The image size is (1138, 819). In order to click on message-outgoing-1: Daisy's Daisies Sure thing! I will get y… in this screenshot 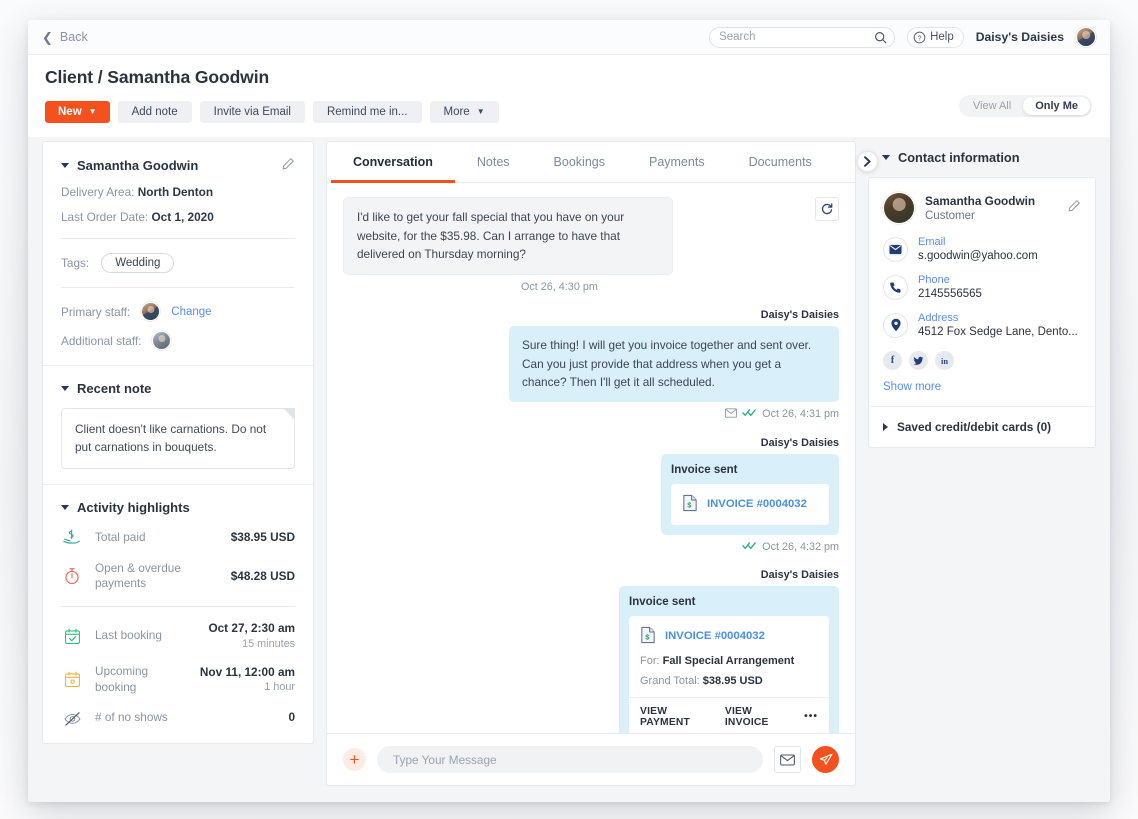, I will do `click(591, 365)`.